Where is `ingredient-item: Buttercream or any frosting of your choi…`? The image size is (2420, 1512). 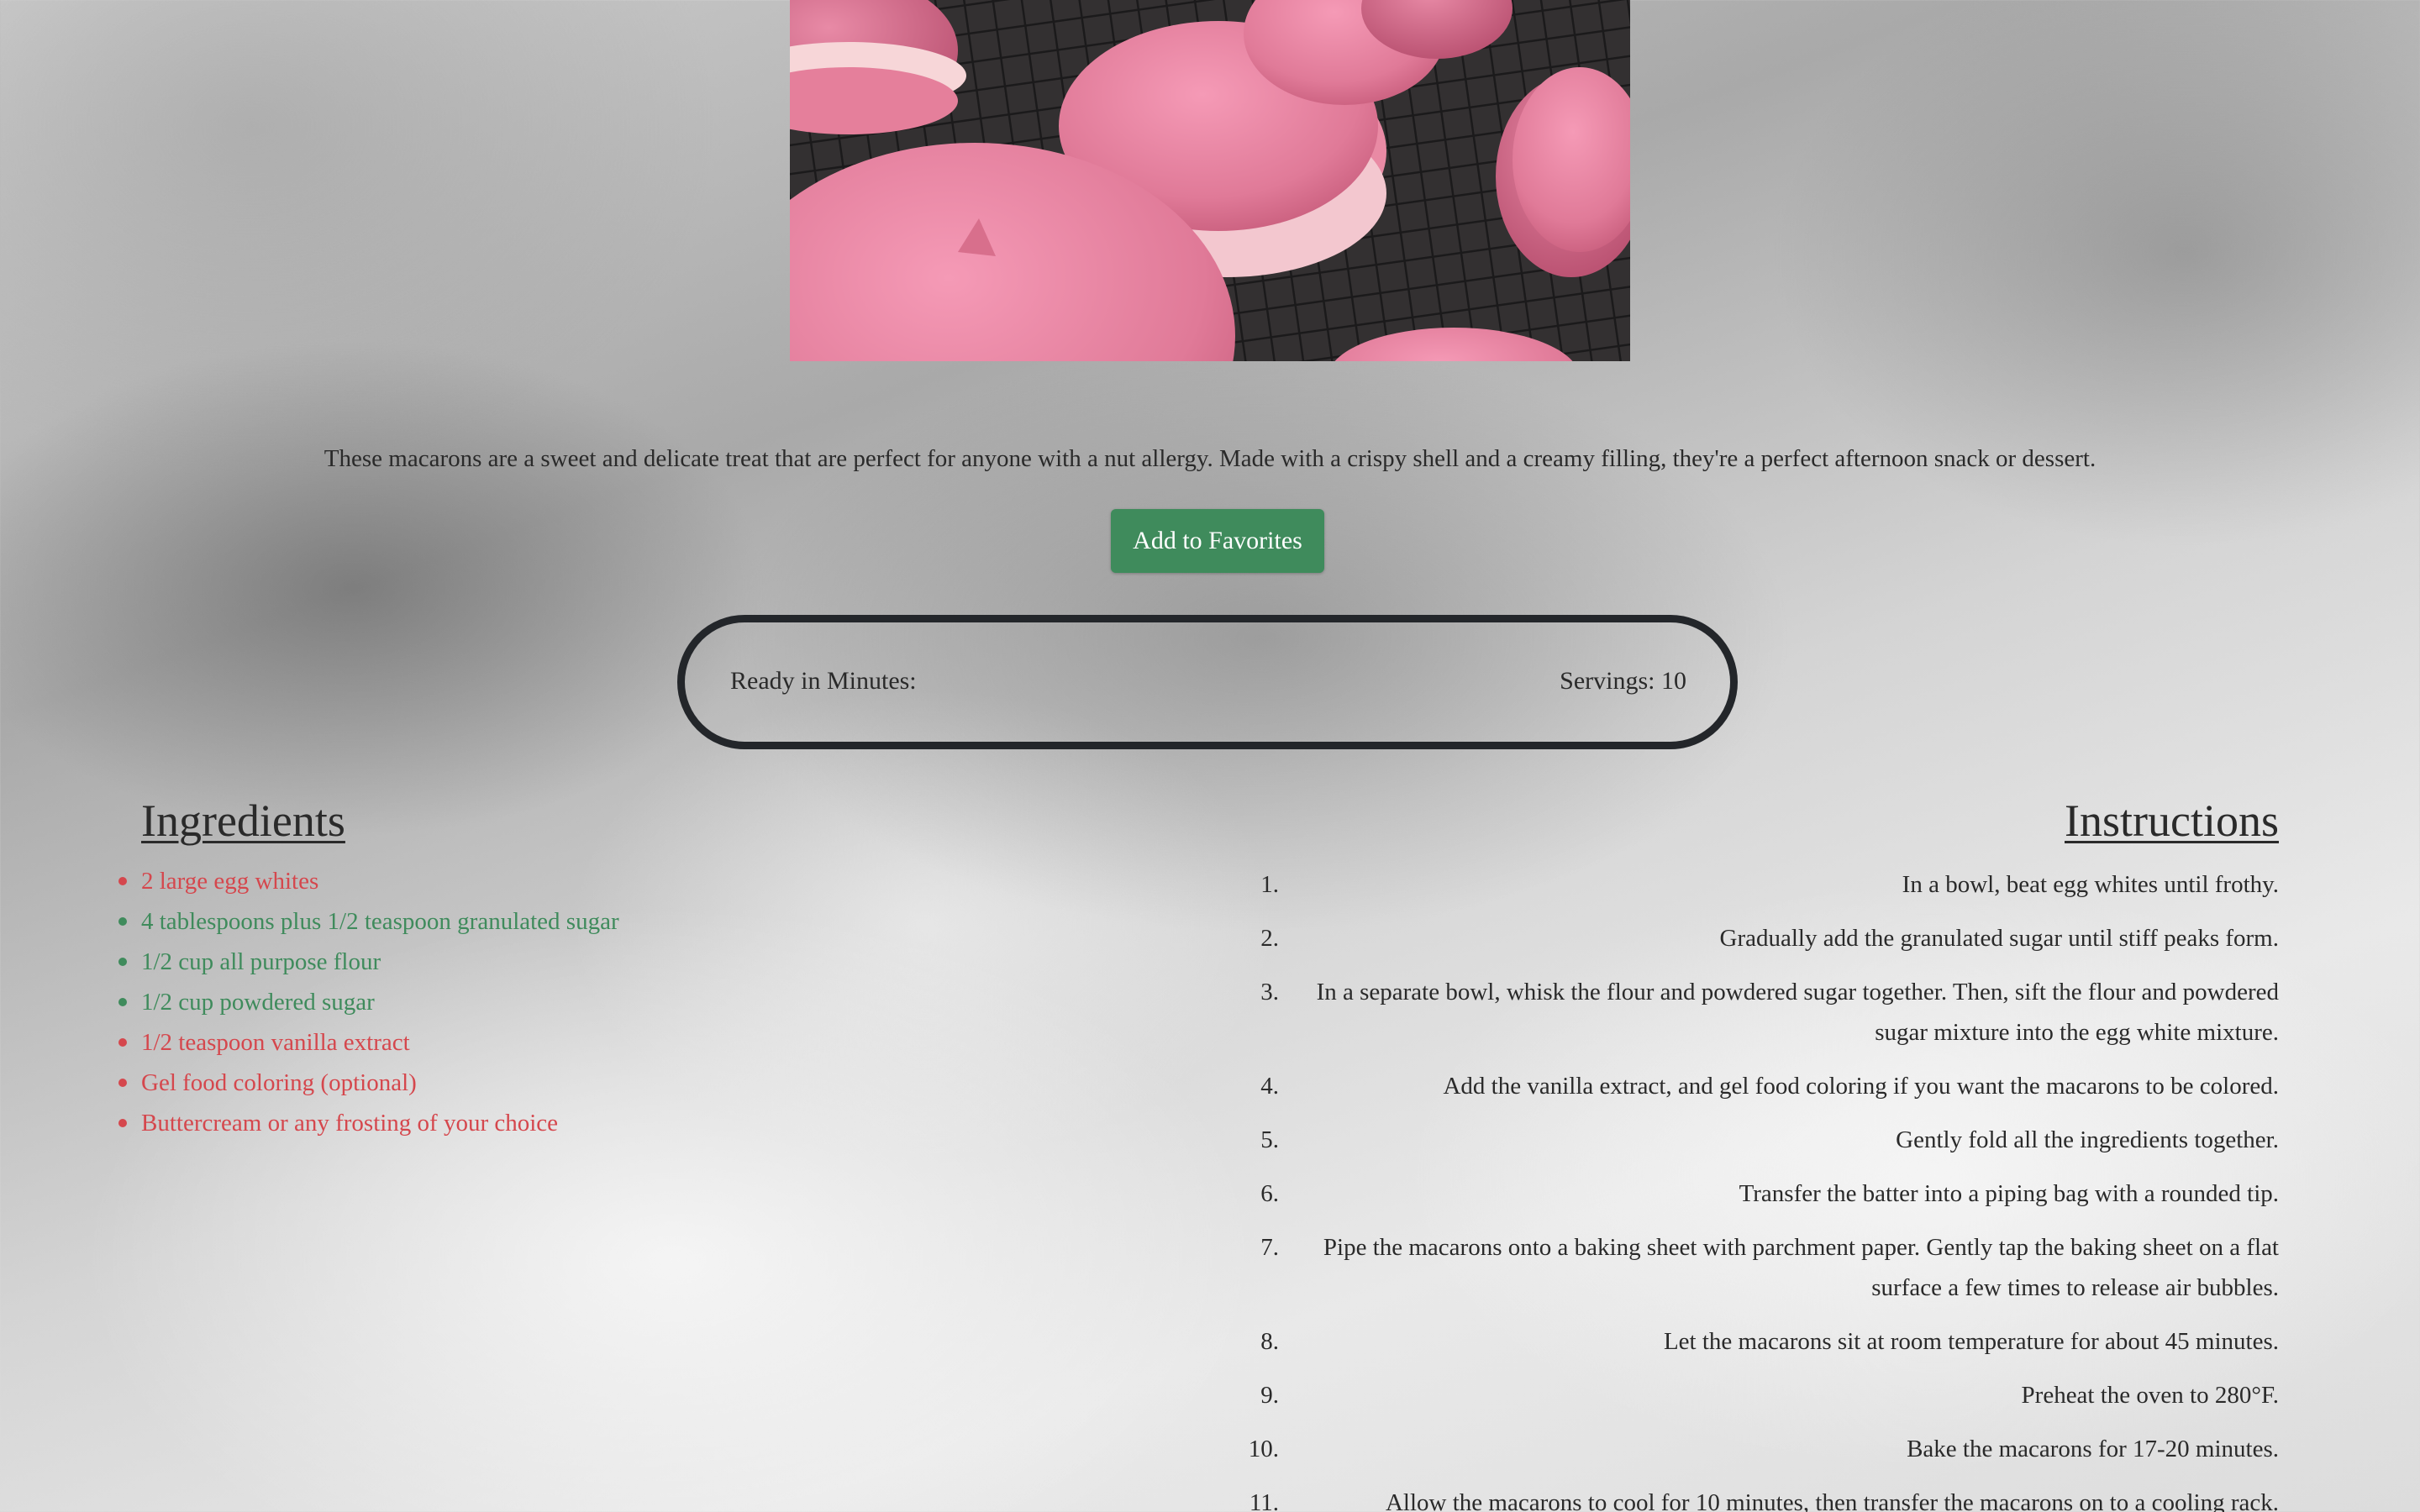 ingredient-item: Buttercream or any frosting of your choi… is located at coordinates (368, 1126).